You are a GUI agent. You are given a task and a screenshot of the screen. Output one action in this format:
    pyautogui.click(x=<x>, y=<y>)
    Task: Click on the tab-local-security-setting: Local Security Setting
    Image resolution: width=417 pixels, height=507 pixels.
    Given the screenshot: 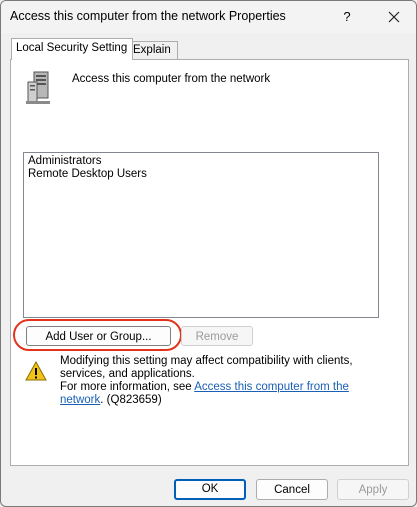 What is the action you would take?
    pyautogui.click(x=72, y=49)
    